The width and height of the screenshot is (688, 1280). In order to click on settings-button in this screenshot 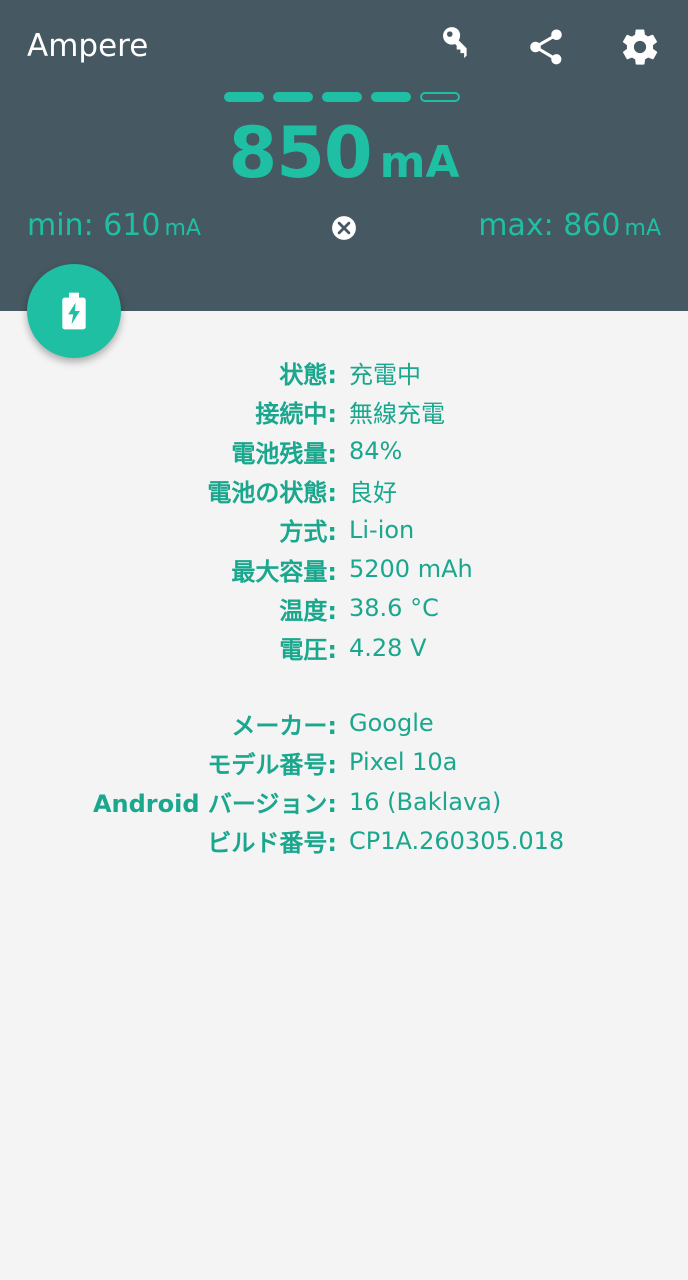, I will do `click(640, 47)`.